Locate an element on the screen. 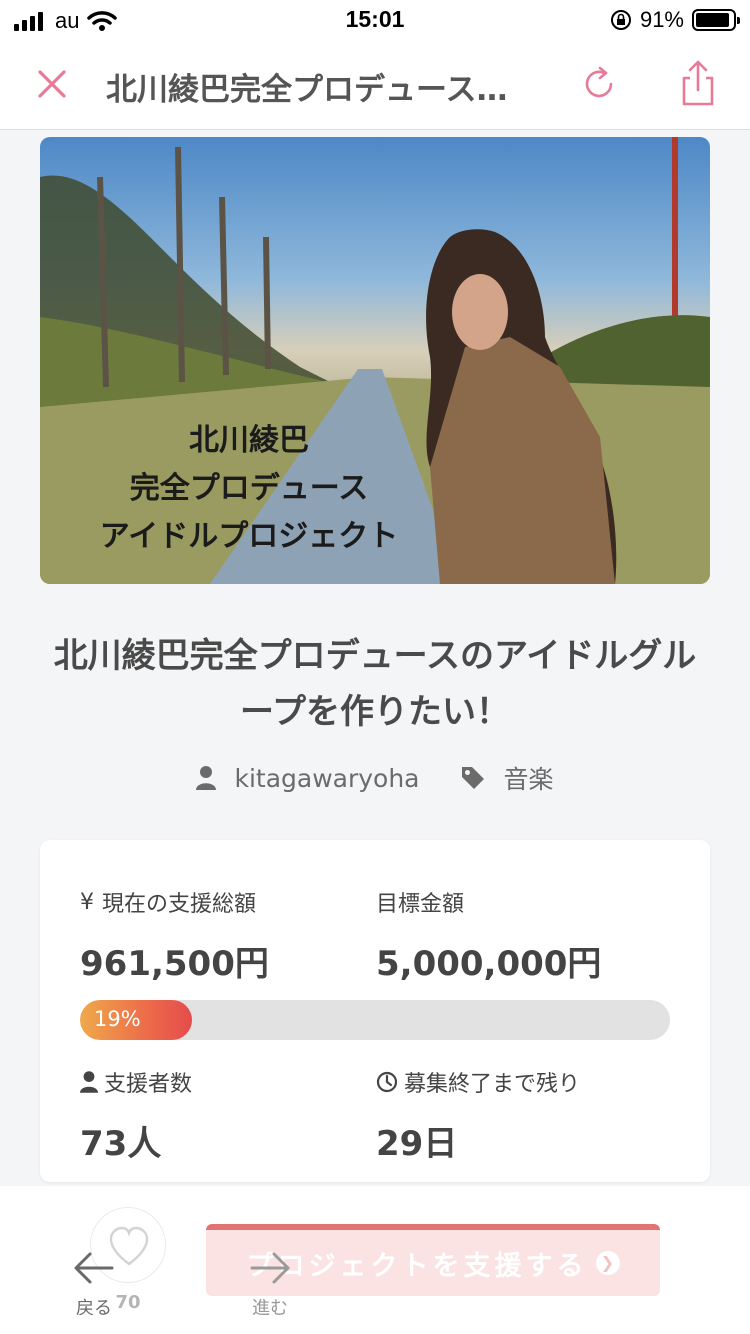  current-amount-label: ¥ 現在の支援総額 is located at coordinates (168, 902).